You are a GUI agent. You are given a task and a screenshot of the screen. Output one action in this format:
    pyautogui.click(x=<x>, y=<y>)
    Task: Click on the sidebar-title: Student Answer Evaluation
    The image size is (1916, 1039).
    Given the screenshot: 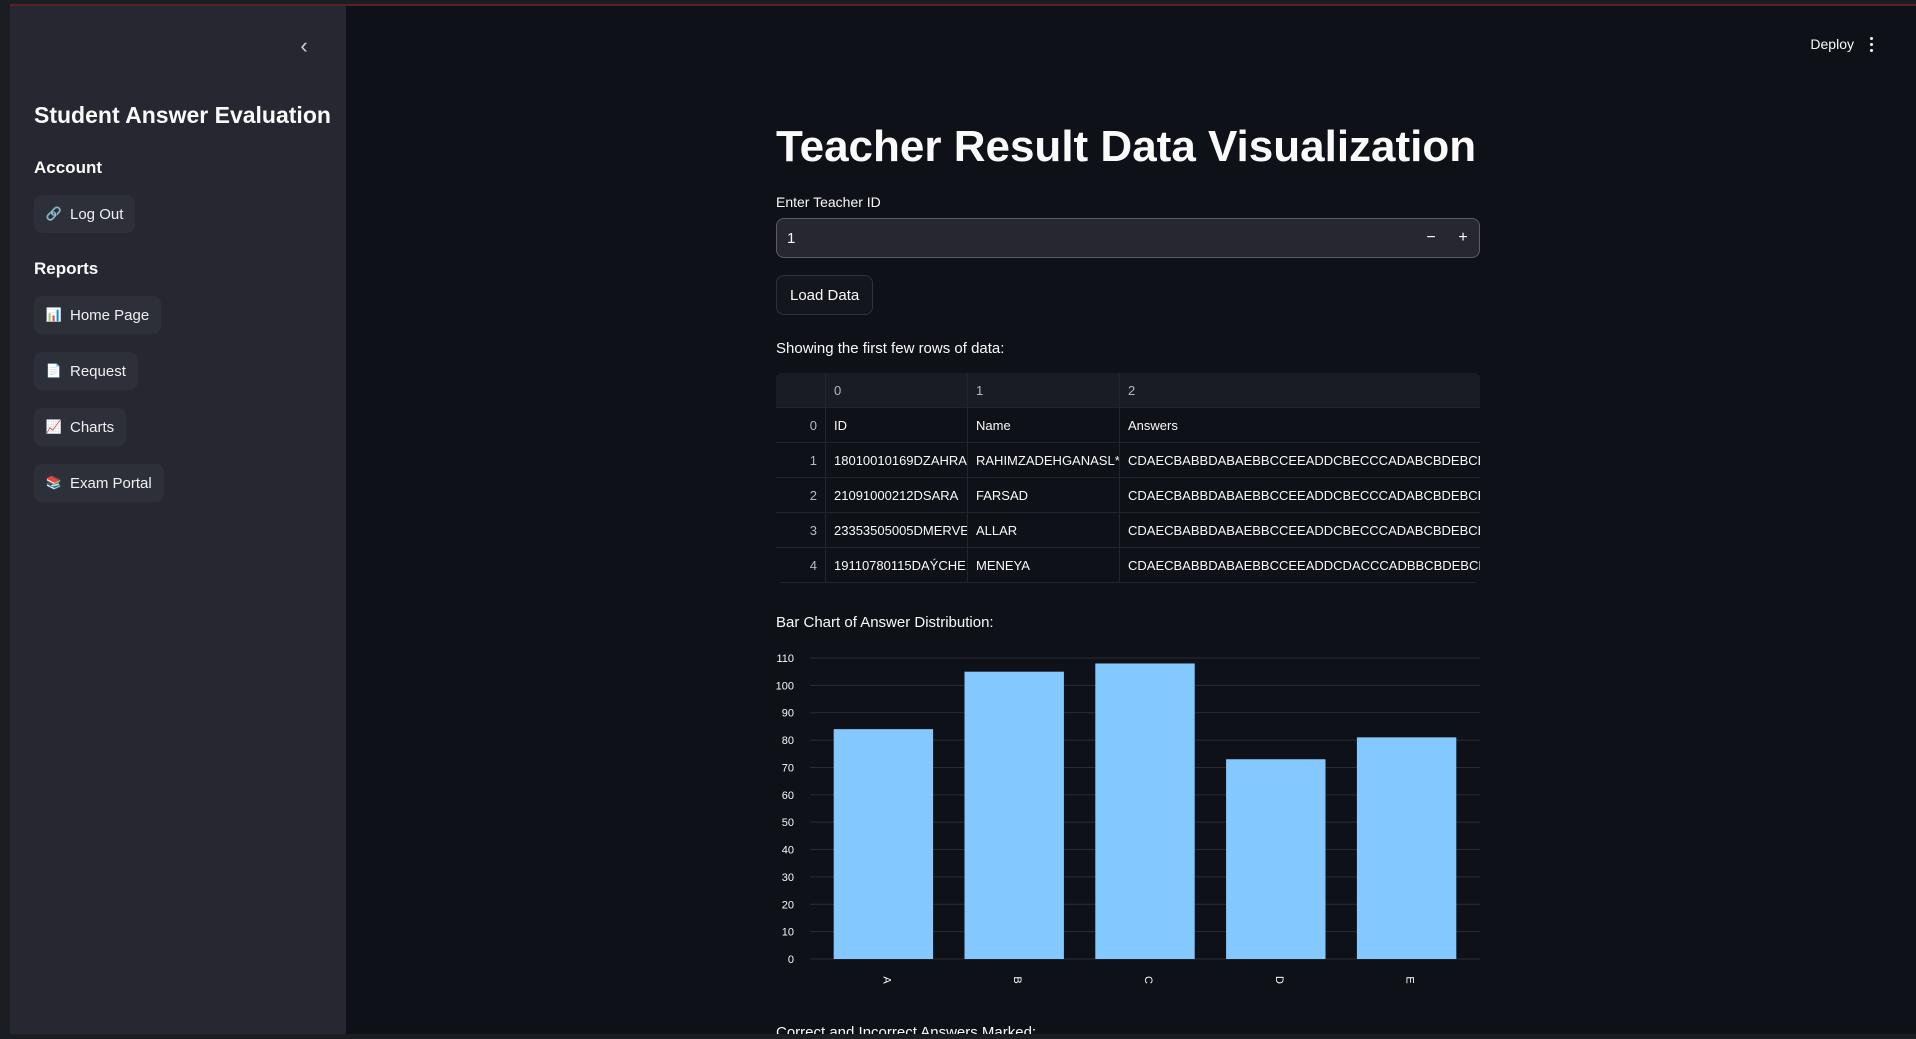 What is the action you would take?
    pyautogui.click(x=182, y=115)
    